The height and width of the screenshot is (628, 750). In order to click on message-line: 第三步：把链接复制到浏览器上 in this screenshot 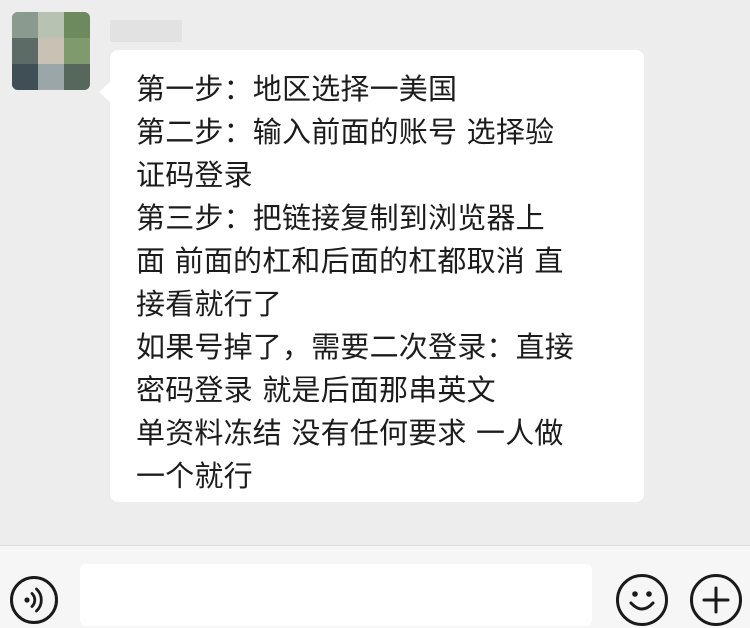, I will do `click(340, 218)`.